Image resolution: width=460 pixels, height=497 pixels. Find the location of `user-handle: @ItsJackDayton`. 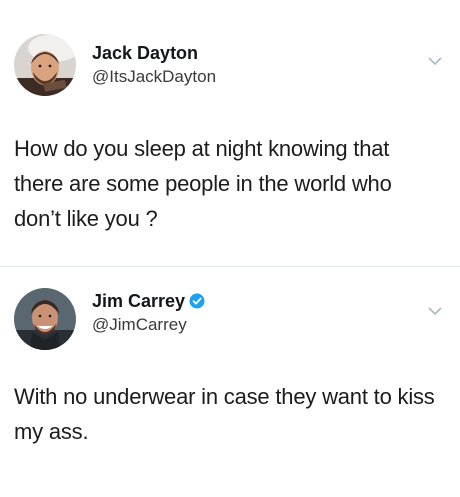

user-handle: @ItsJackDayton is located at coordinates (154, 77).